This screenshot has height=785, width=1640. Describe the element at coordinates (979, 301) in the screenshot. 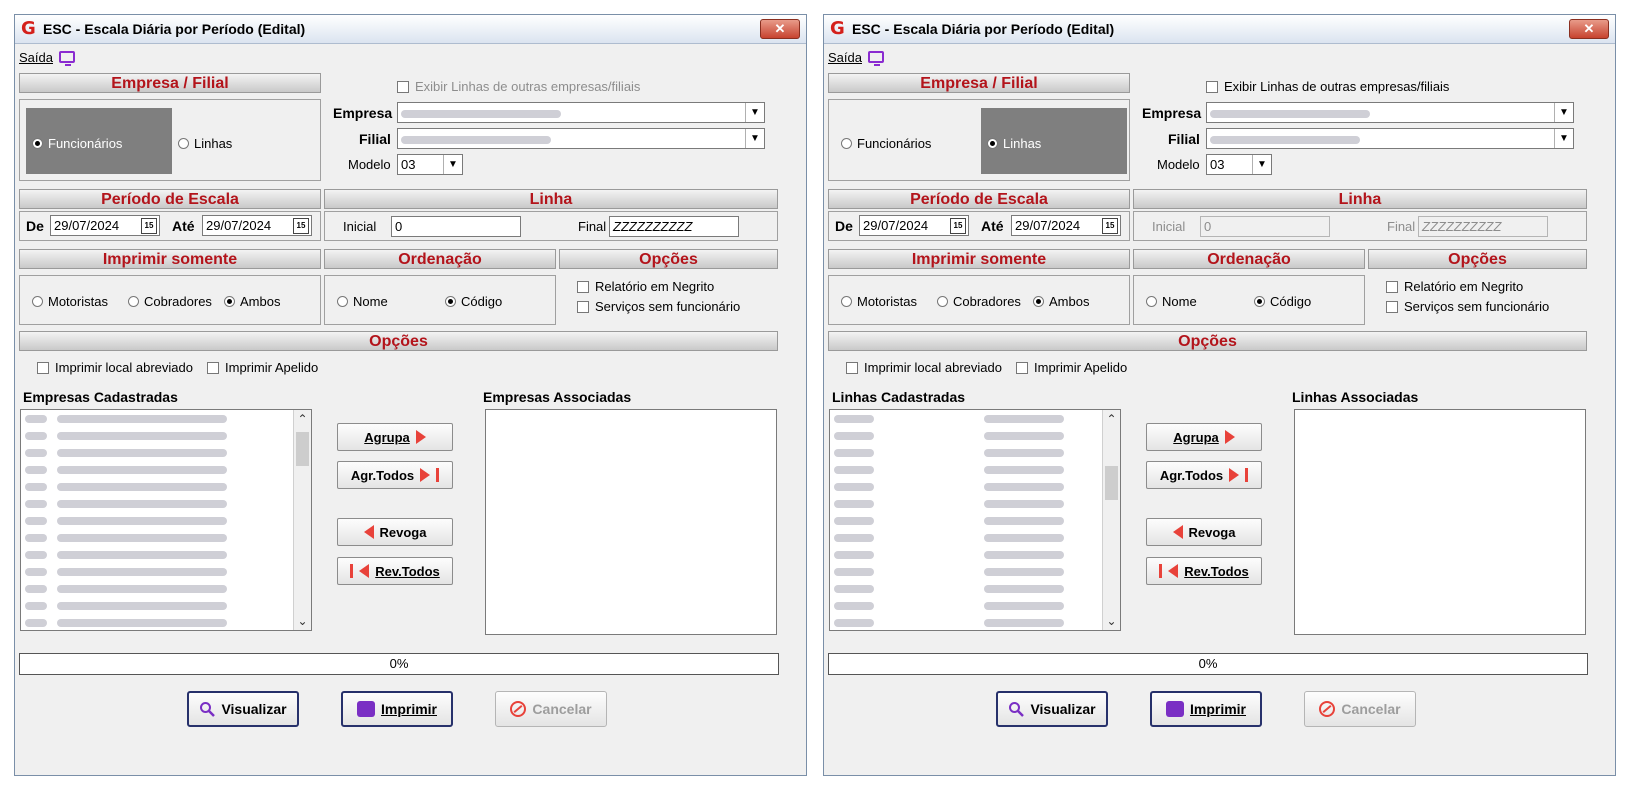

I see `radio-cobradores: Cobradores` at that location.